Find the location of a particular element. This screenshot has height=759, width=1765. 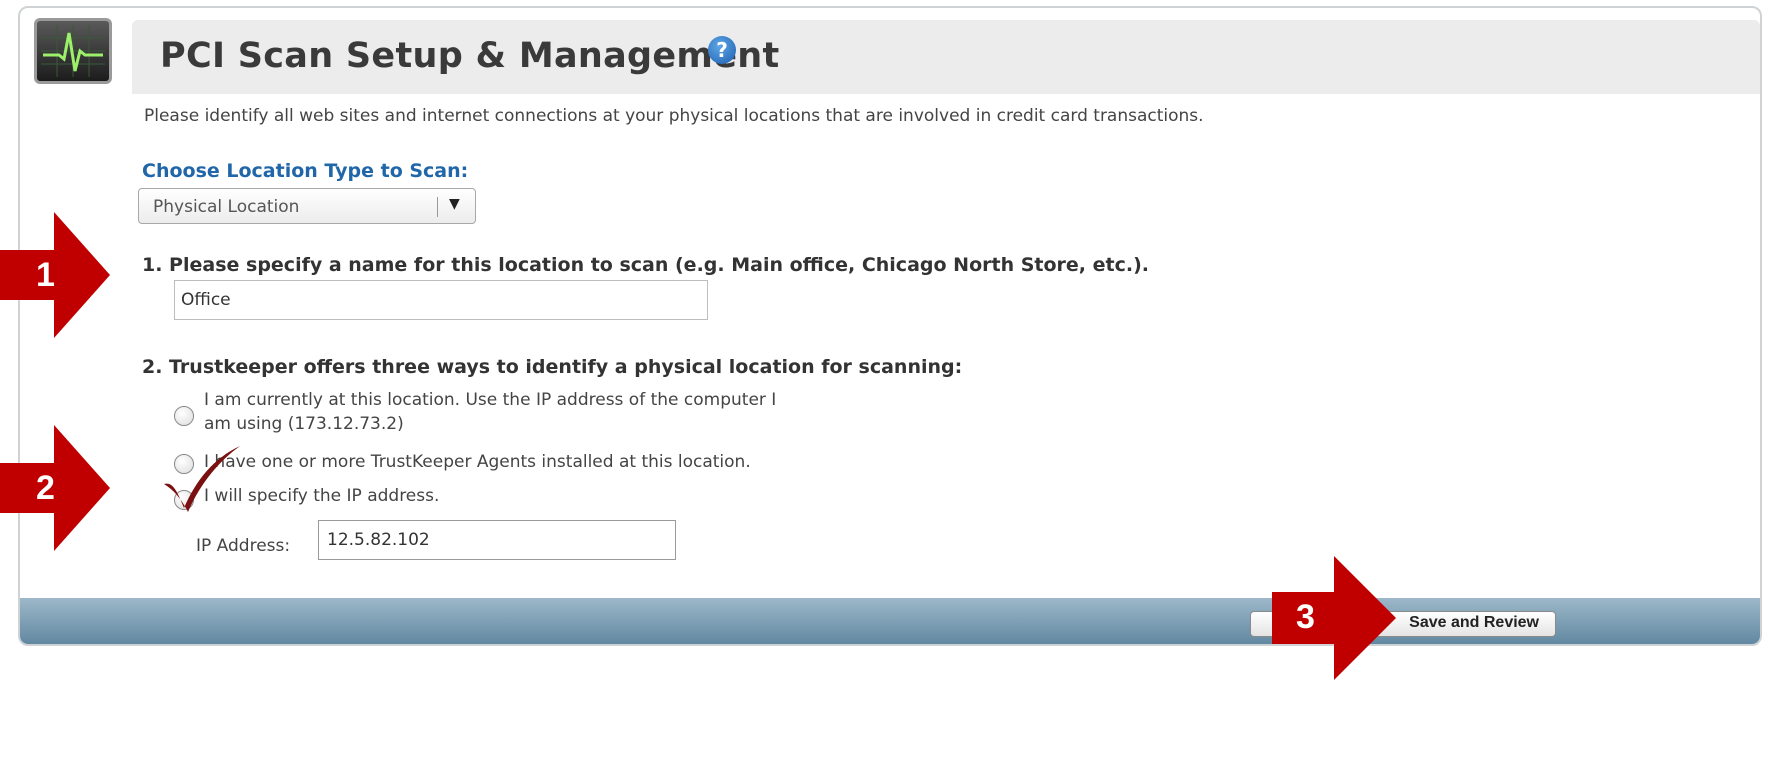

step-2-arrow-icon is located at coordinates (55, 488).